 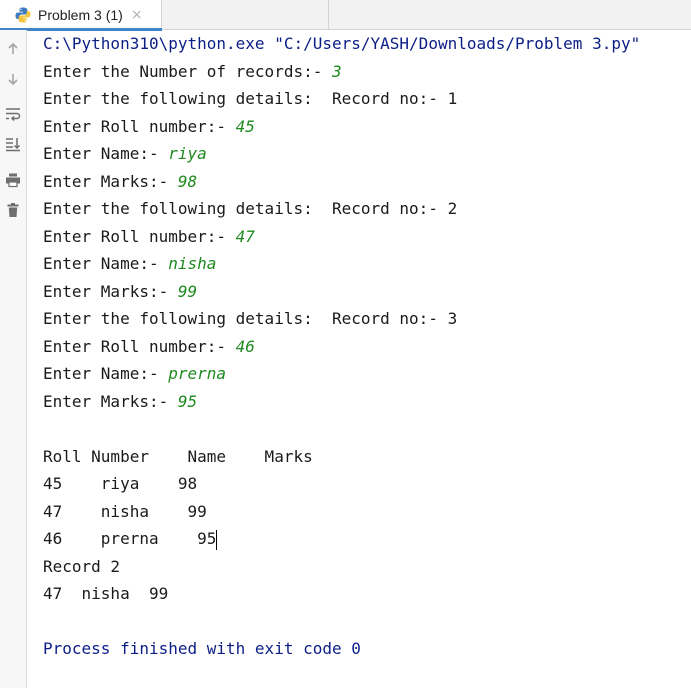 I want to click on user-input: 3, so click(x=336, y=71).